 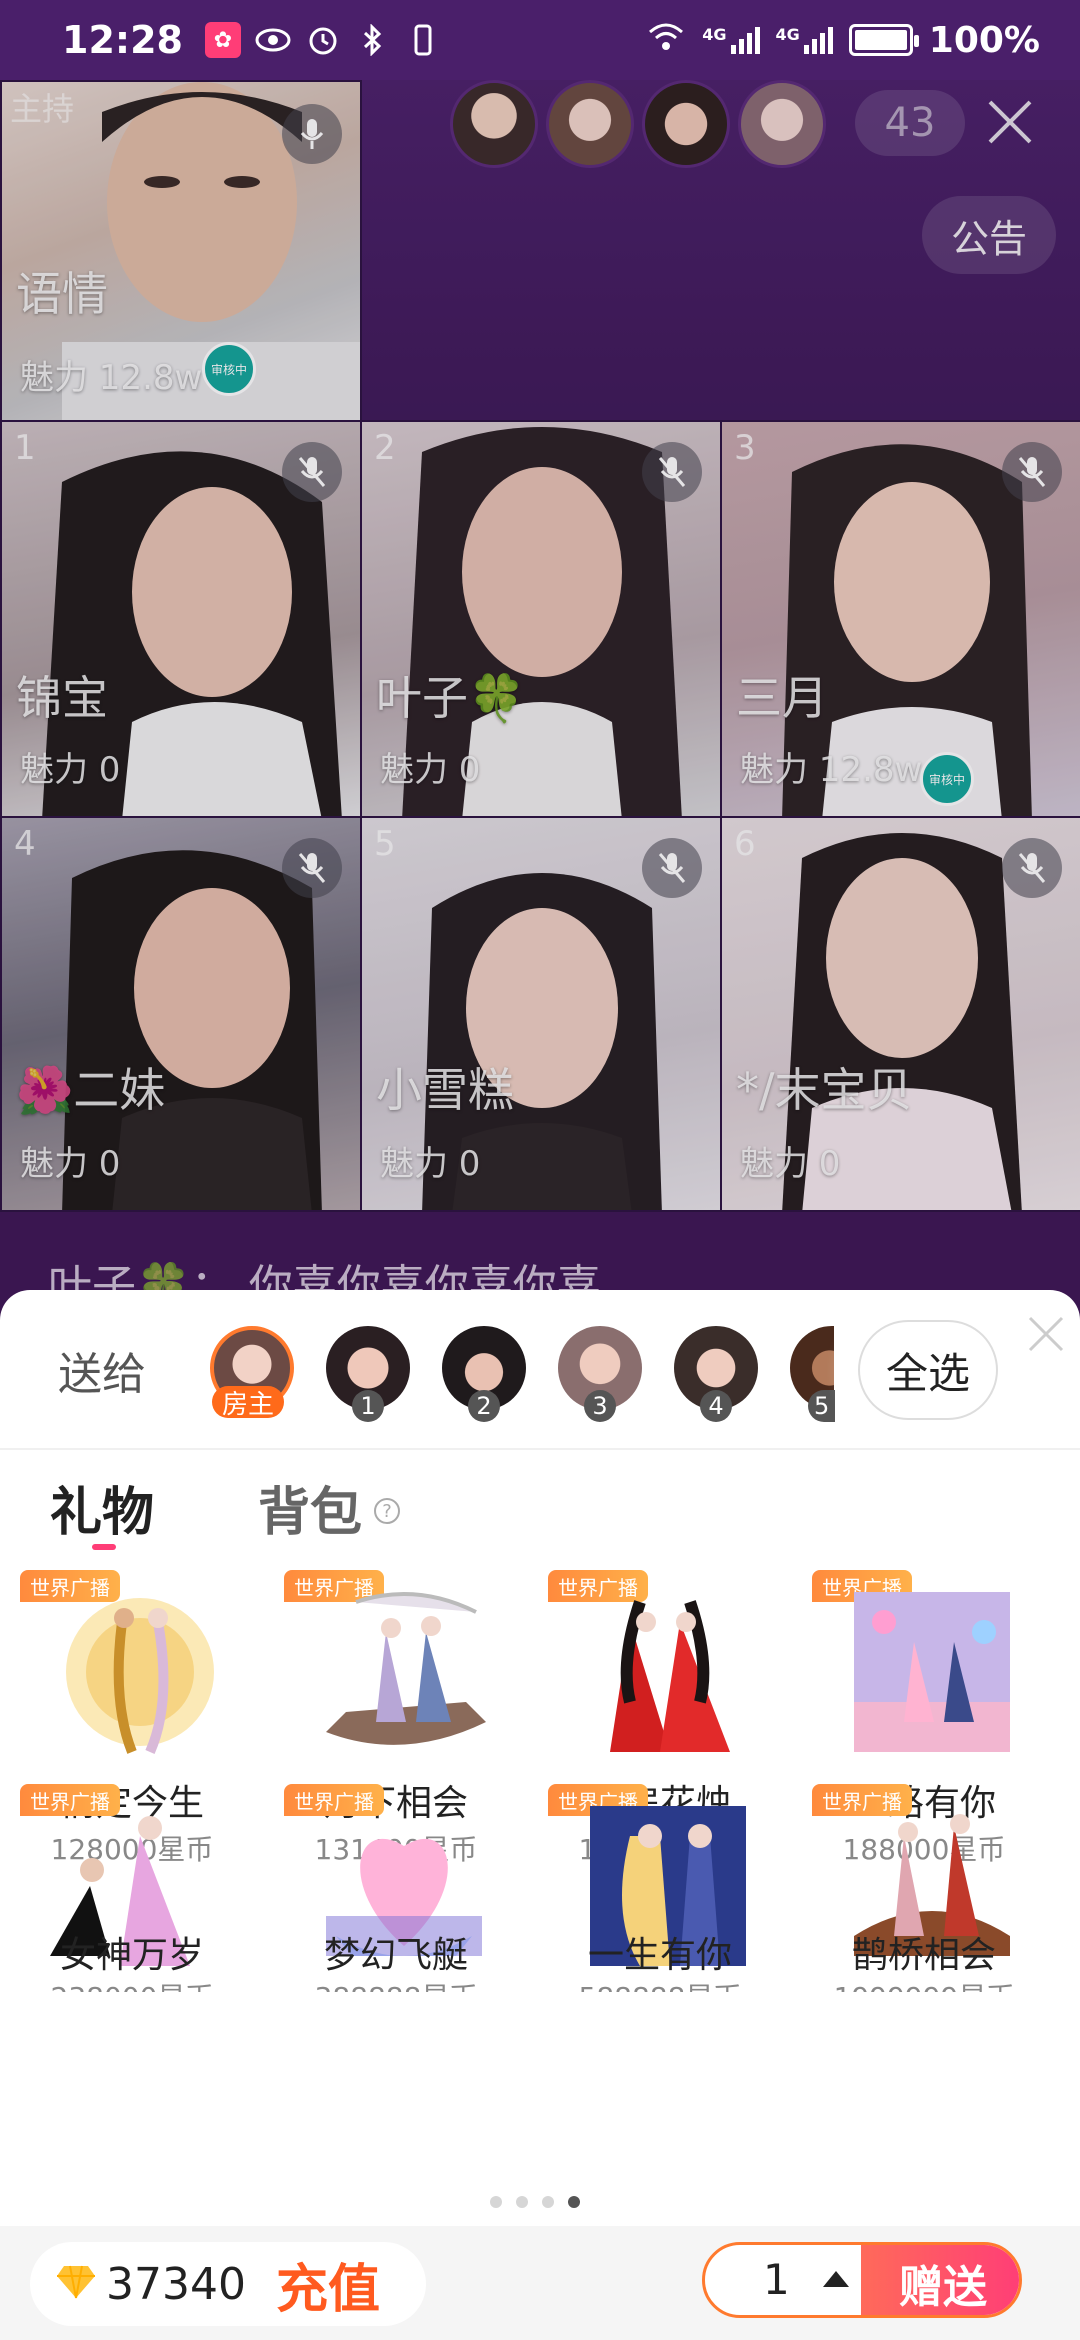 I want to click on seat-4: 4 🌺二妹 魅力 0, so click(x=181, y=1014).